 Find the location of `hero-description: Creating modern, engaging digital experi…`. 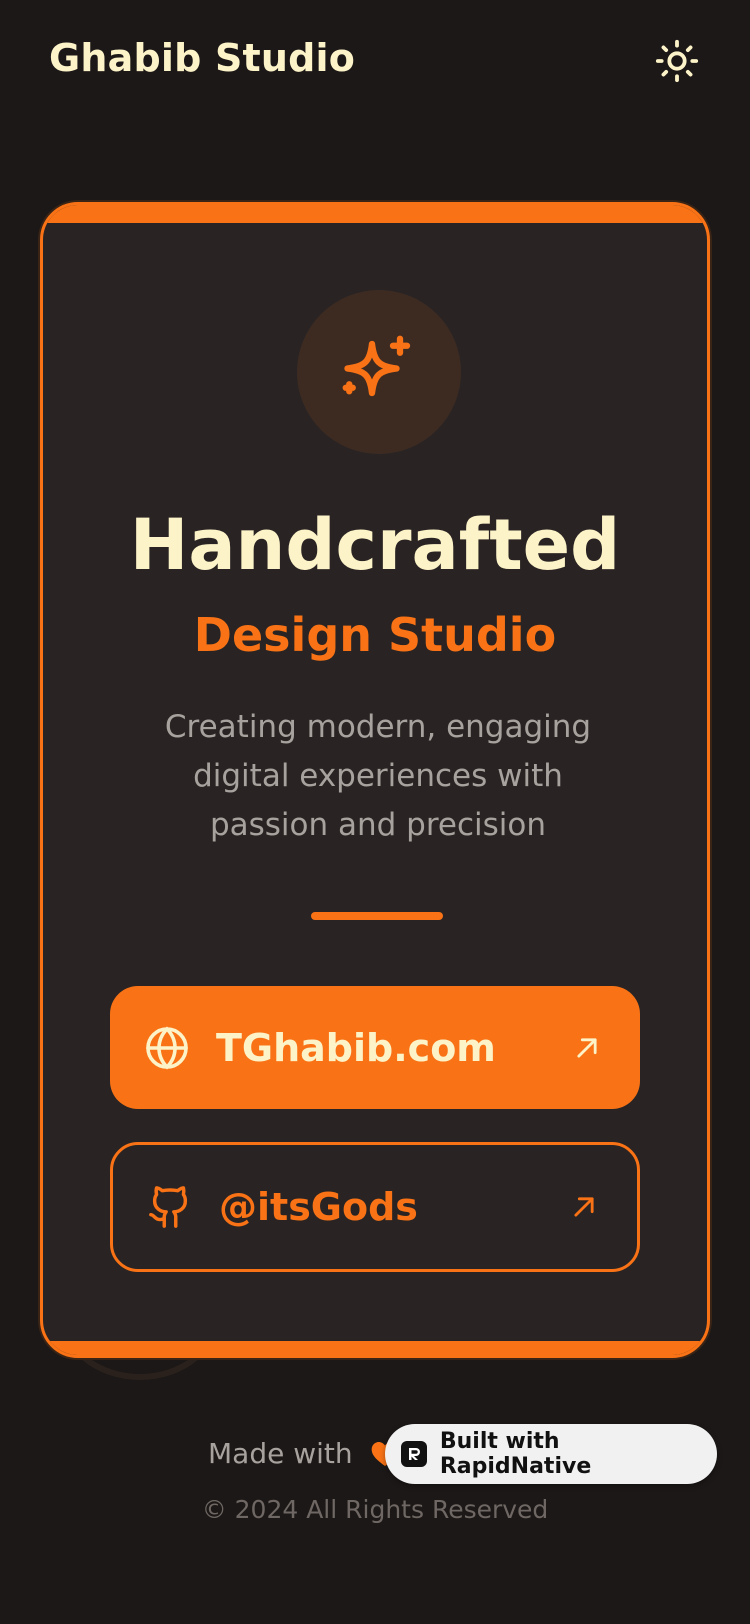

hero-description: Creating modern, engaging digital experi… is located at coordinates (378, 776).